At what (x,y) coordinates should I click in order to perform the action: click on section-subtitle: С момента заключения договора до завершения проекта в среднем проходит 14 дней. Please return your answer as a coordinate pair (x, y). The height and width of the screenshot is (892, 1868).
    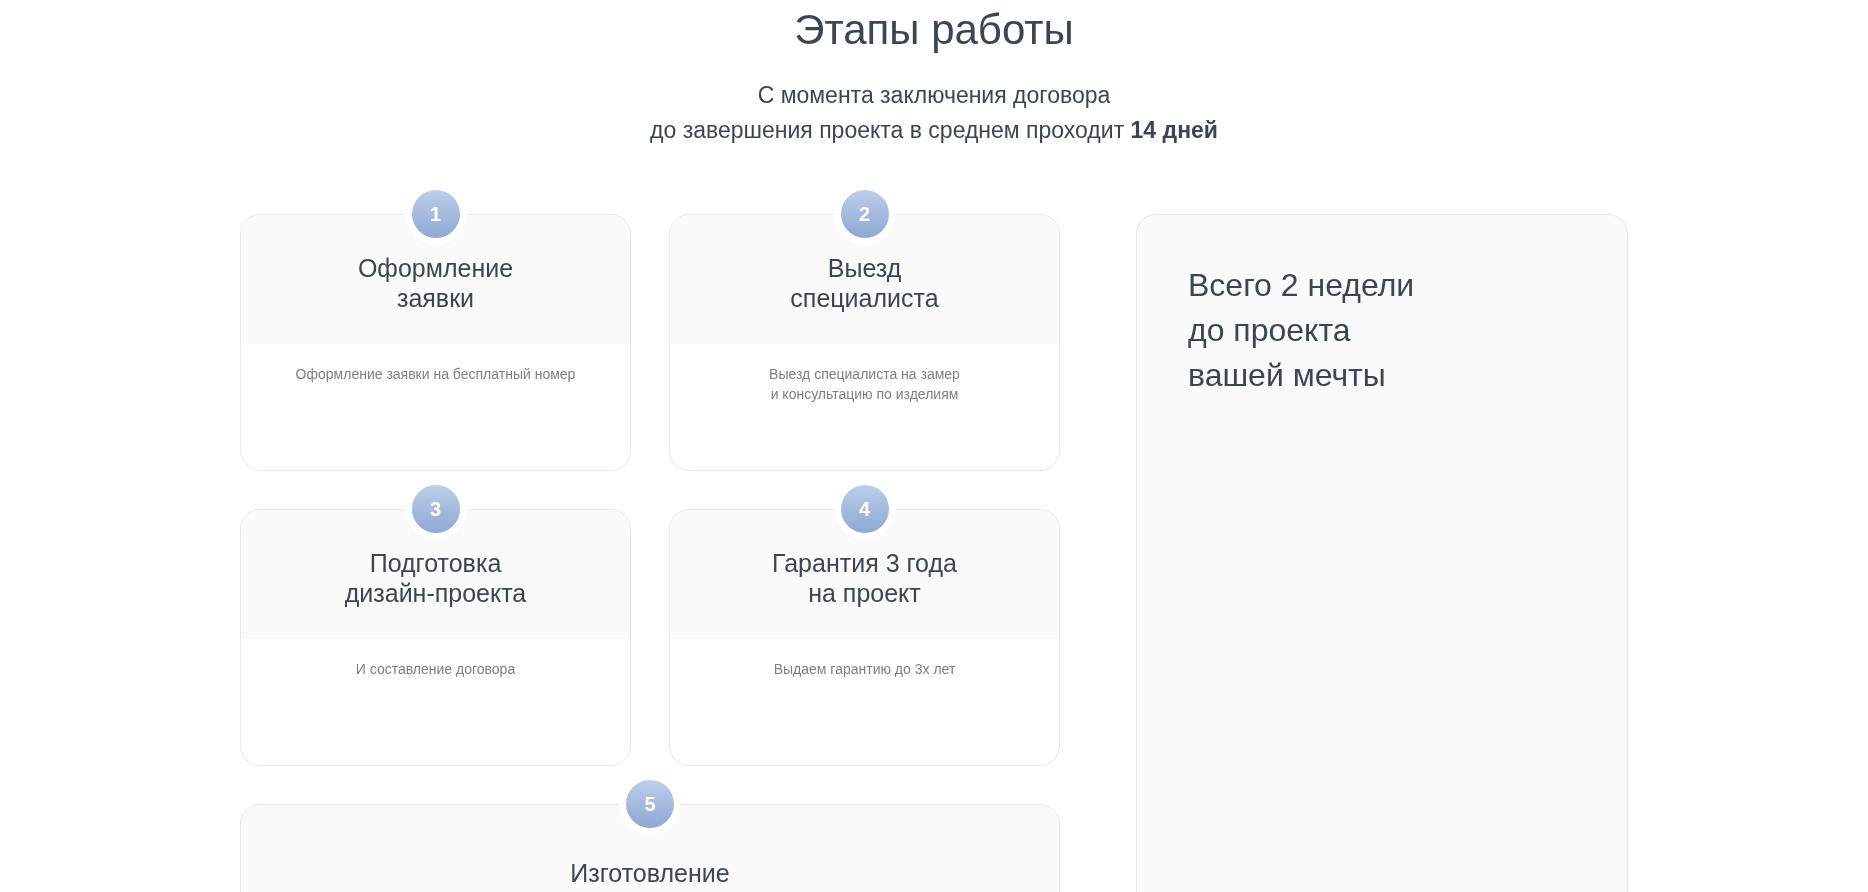
    Looking at the image, I should click on (934, 113).